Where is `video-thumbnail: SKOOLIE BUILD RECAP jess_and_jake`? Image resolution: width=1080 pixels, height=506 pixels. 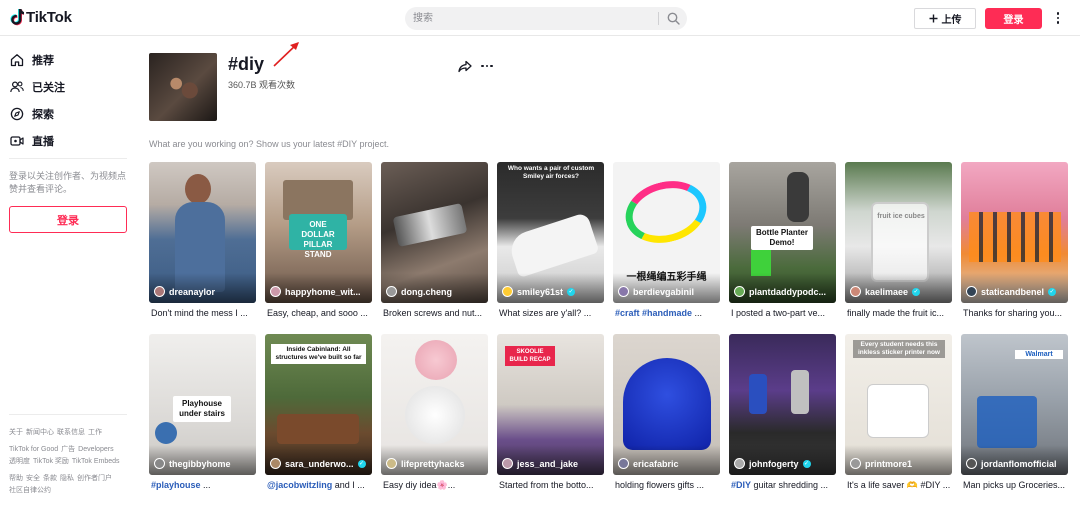 video-thumbnail: SKOOLIE BUILD RECAP jess_and_jake is located at coordinates (550, 404).